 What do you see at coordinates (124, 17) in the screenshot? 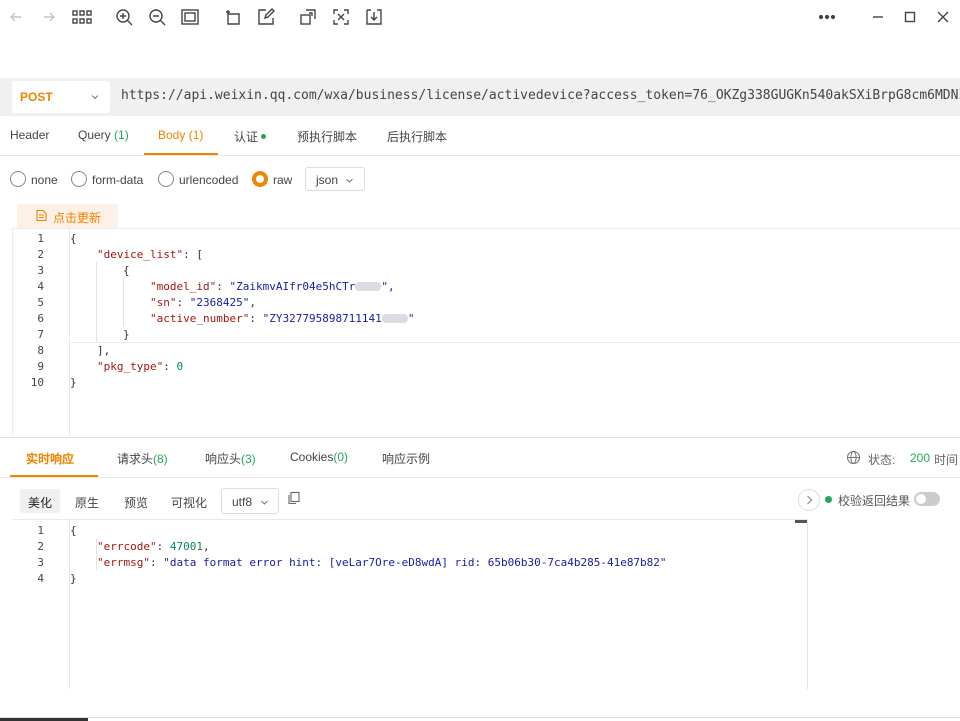
I see `zoom-in-icon` at bounding box center [124, 17].